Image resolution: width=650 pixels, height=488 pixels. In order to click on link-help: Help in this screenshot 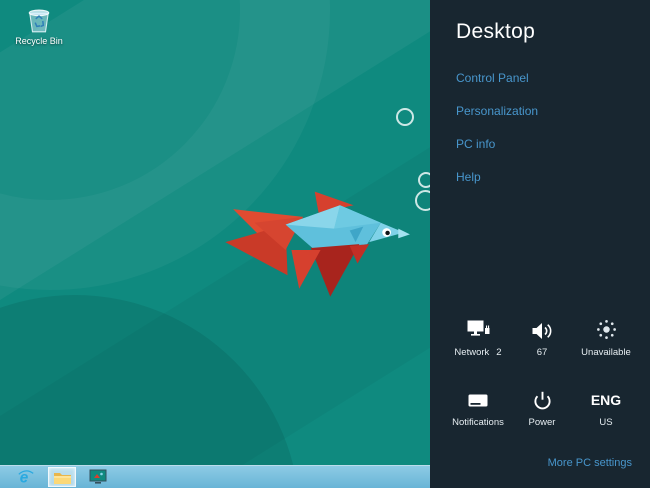, I will do `click(553, 177)`.